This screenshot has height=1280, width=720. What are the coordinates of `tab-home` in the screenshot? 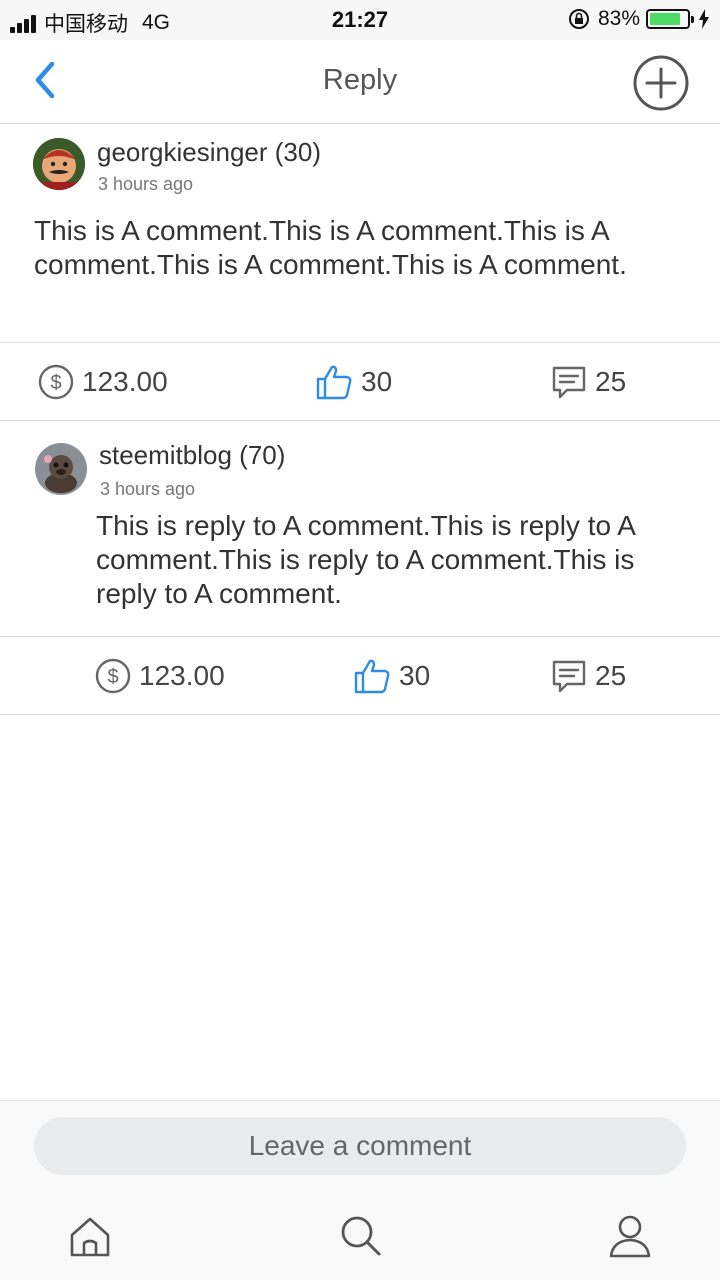 It's located at (90, 1236).